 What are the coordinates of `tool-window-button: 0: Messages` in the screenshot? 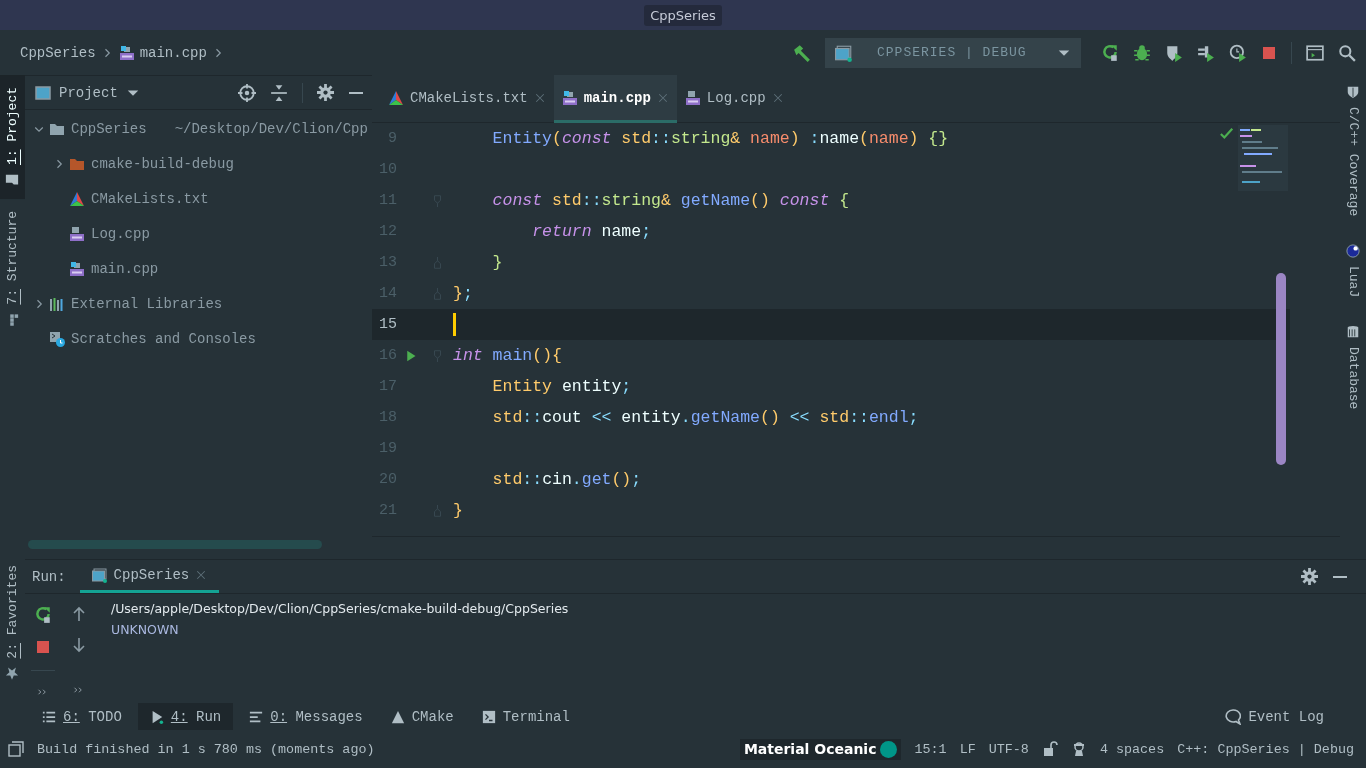 It's located at (306, 716).